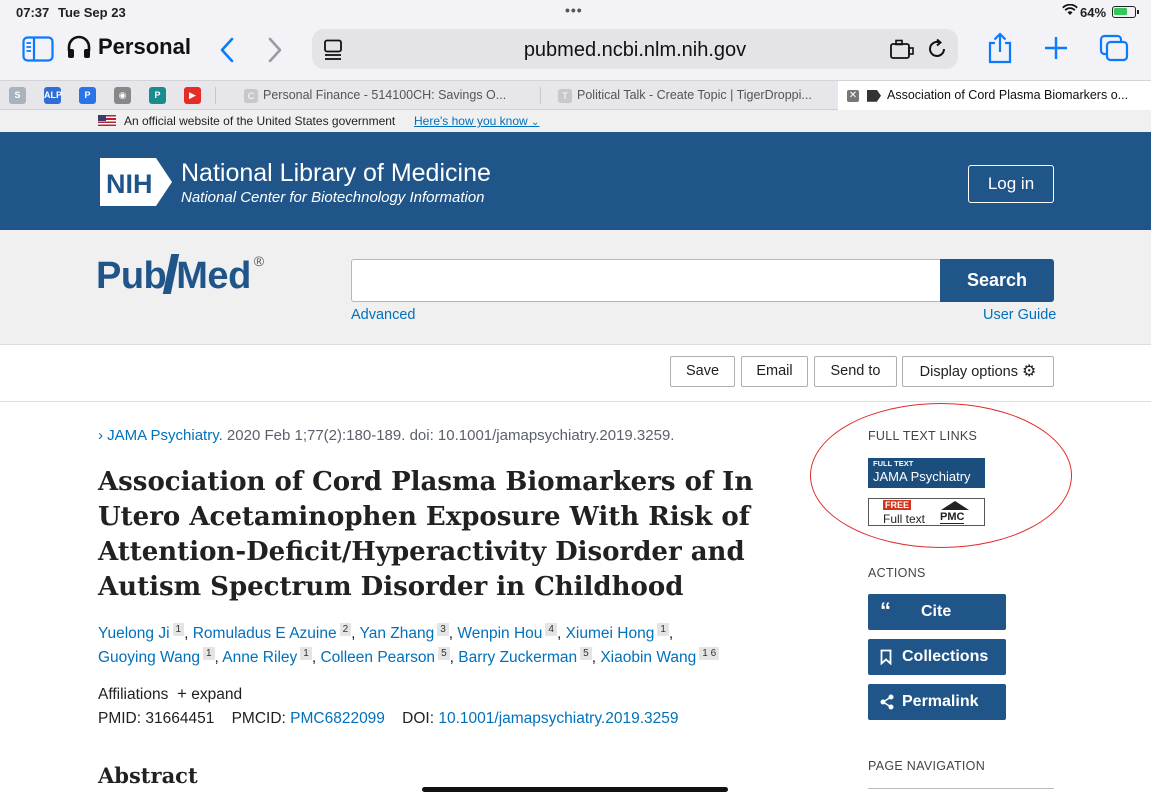 This screenshot has width=1151, height=800. Describe the element at coordinates (275, 50) in the screenshot. I see `forward-icon` at that location.